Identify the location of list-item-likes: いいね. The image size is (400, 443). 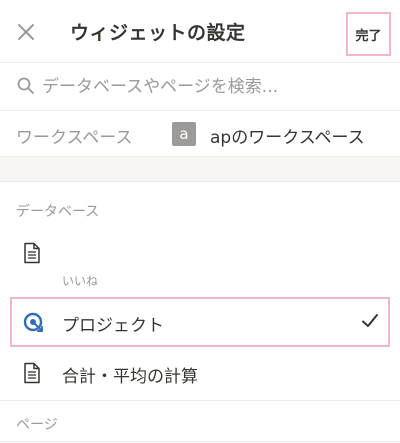
(200, 262).